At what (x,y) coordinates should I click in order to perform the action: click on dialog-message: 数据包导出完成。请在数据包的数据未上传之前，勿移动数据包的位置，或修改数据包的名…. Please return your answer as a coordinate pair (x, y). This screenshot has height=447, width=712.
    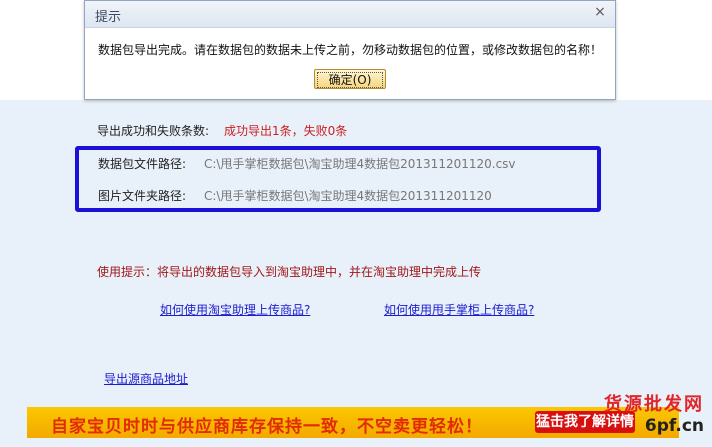
    Looking at the image, I should click on (350, 50).